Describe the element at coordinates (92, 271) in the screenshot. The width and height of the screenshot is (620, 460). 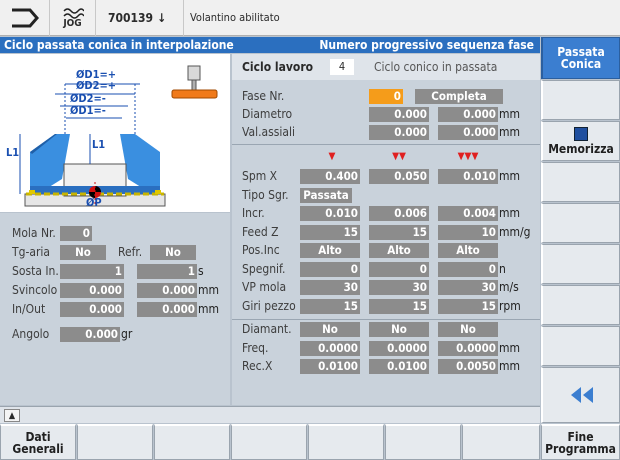
I see `sosta-field-1: 1` at that location.